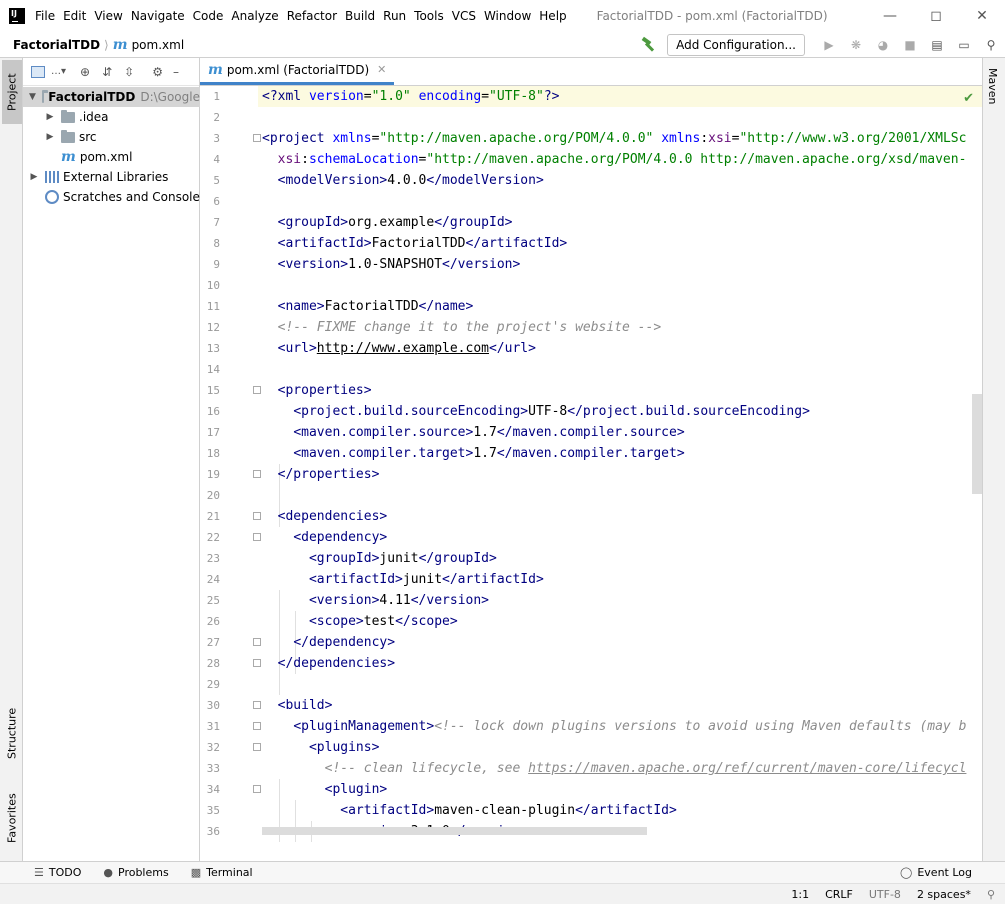  Describe the element at coordinates (157, 72) in the screenshot. I see `gear-icon: ⚙` at that location.